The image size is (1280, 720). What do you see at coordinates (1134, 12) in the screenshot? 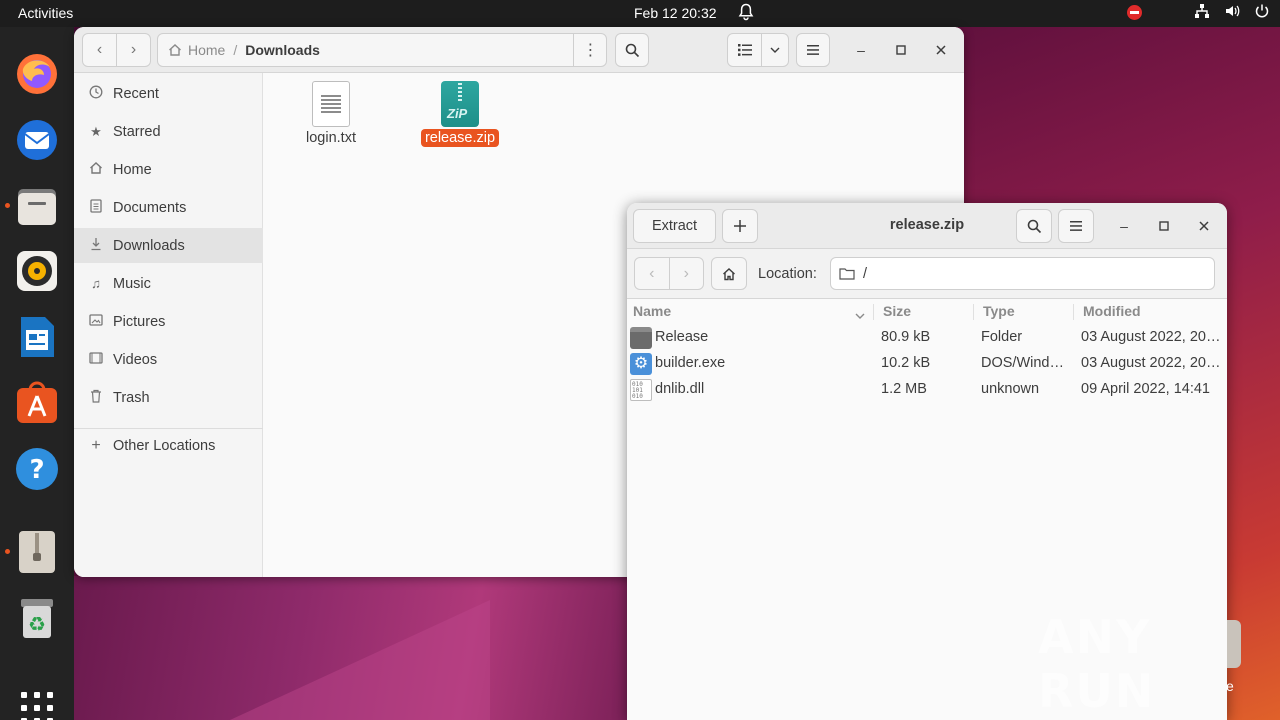
I see `do-not-disturb-icon` at bounding box center [1134, 12].